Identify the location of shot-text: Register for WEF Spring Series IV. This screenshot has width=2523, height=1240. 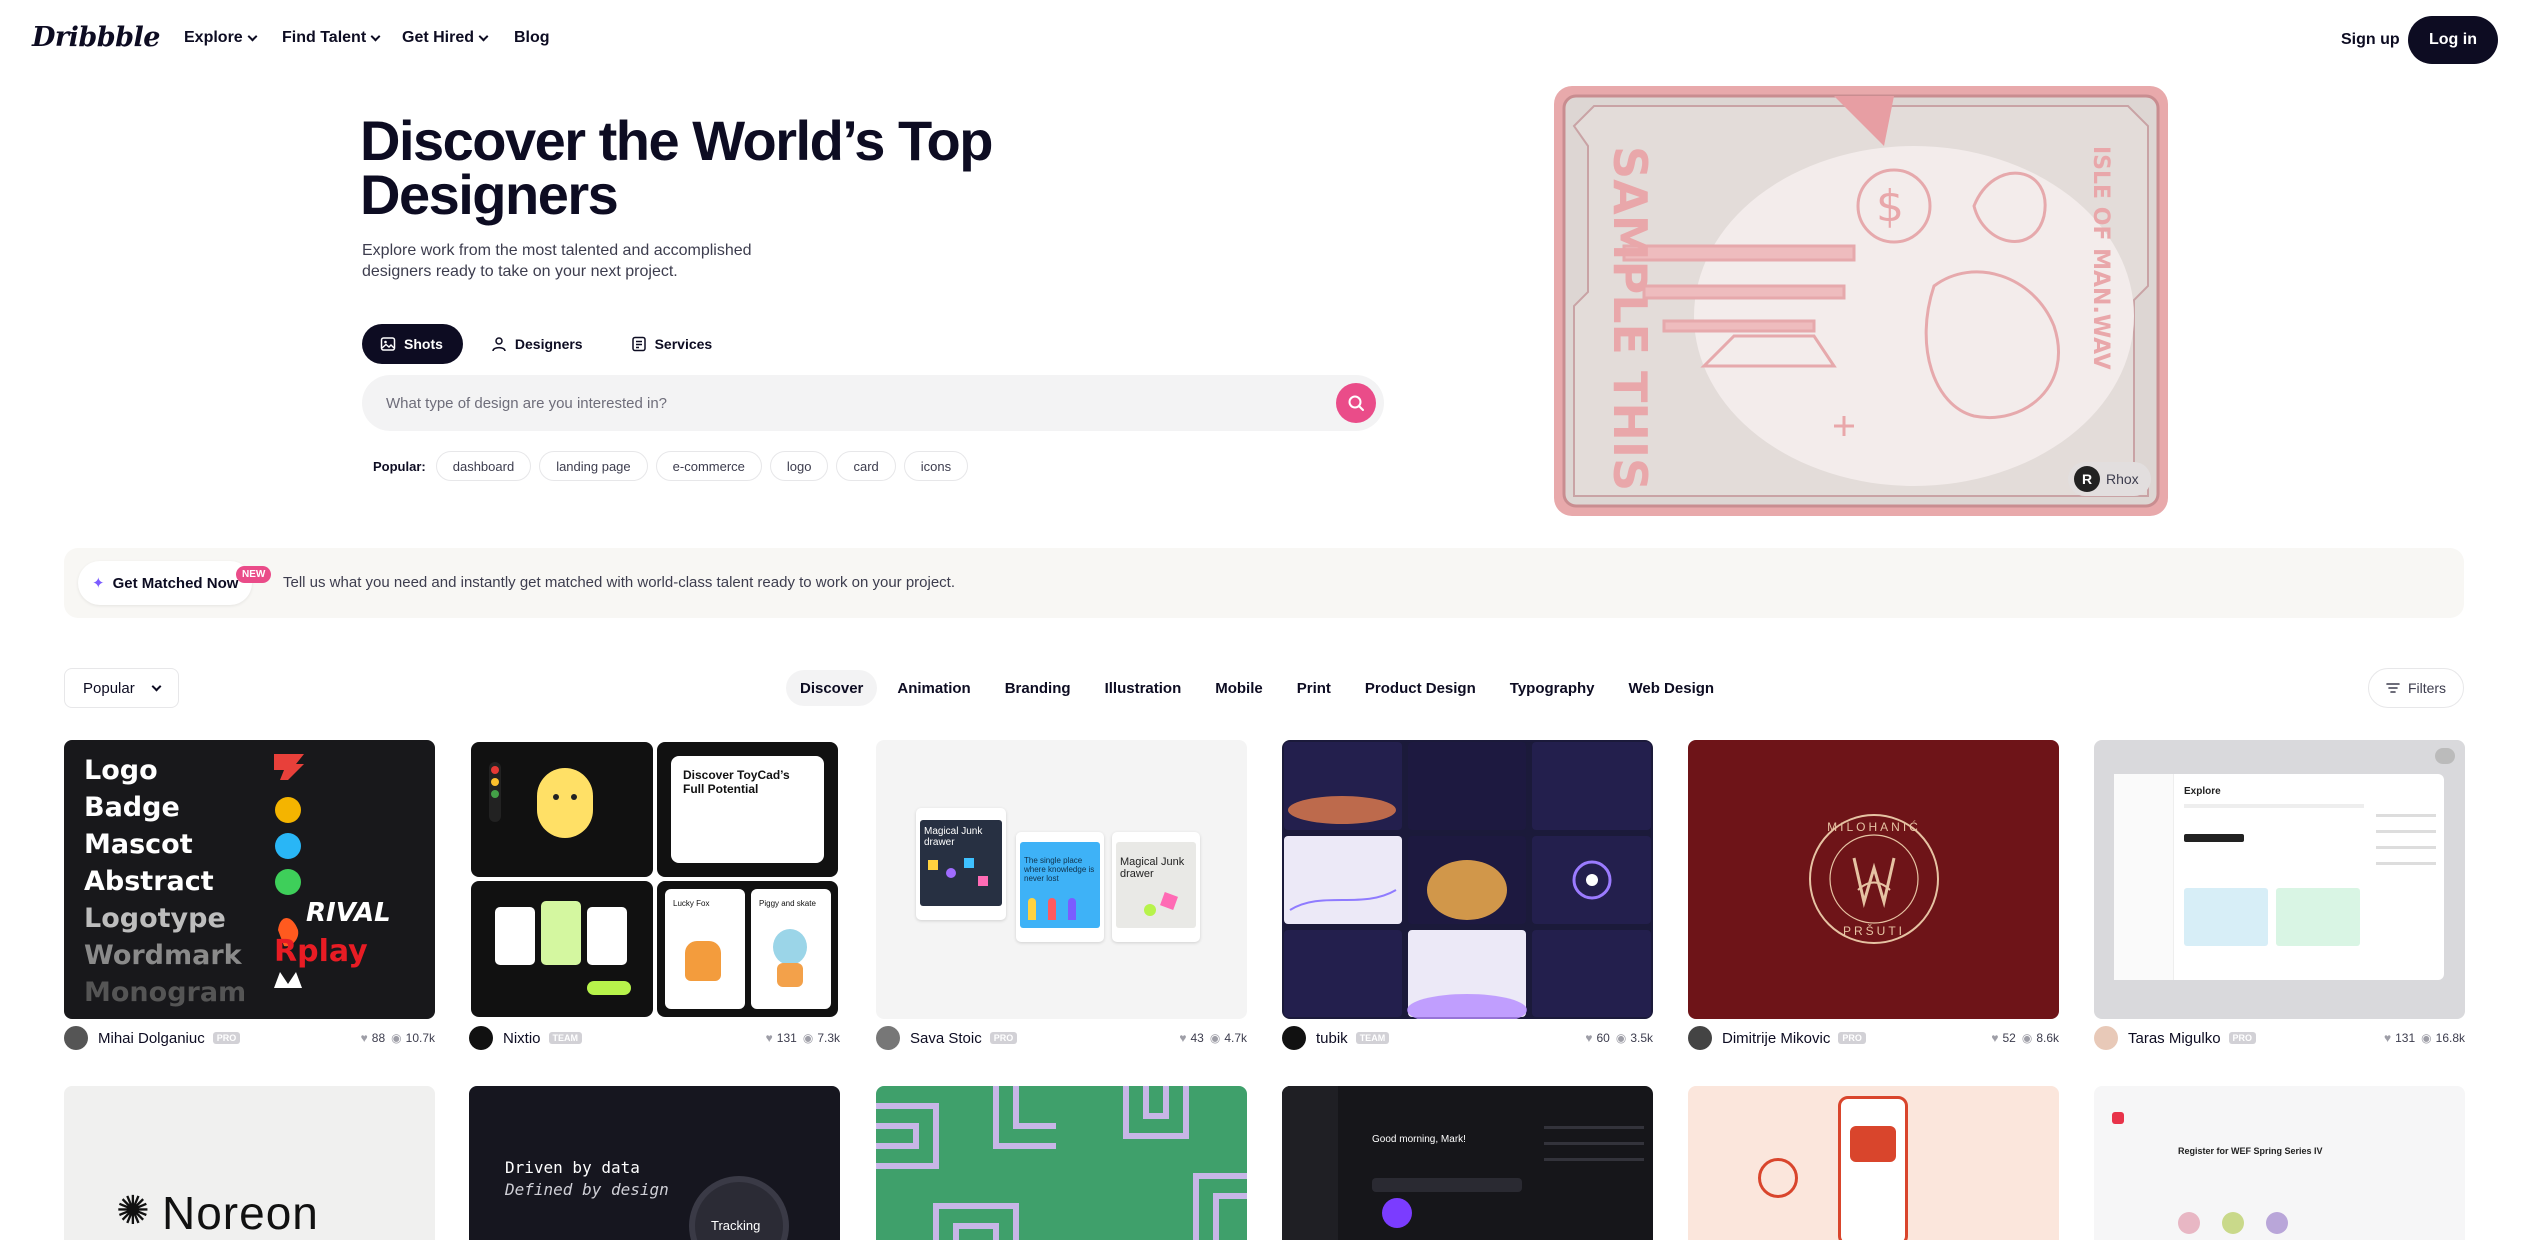
(2250, 1151).